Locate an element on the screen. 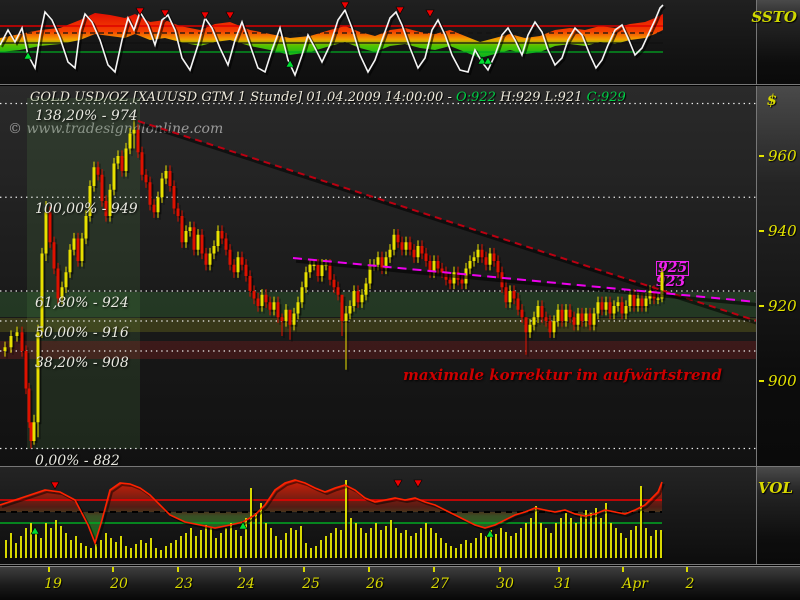  time-axis-label: 20 is located at coordinates (119, 584).